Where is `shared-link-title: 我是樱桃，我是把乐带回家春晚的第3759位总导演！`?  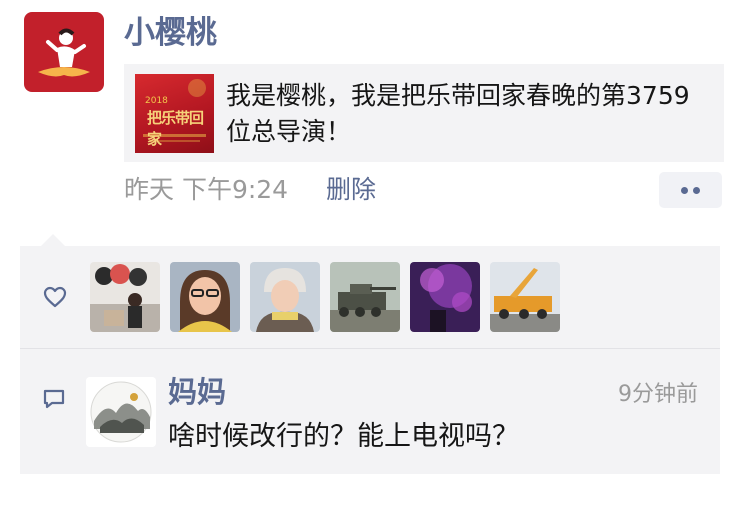 shared-link-title: 我是樱桃，我是把乐带回家春晚的第3759位总导演！ is located at coordinates (458, 113).